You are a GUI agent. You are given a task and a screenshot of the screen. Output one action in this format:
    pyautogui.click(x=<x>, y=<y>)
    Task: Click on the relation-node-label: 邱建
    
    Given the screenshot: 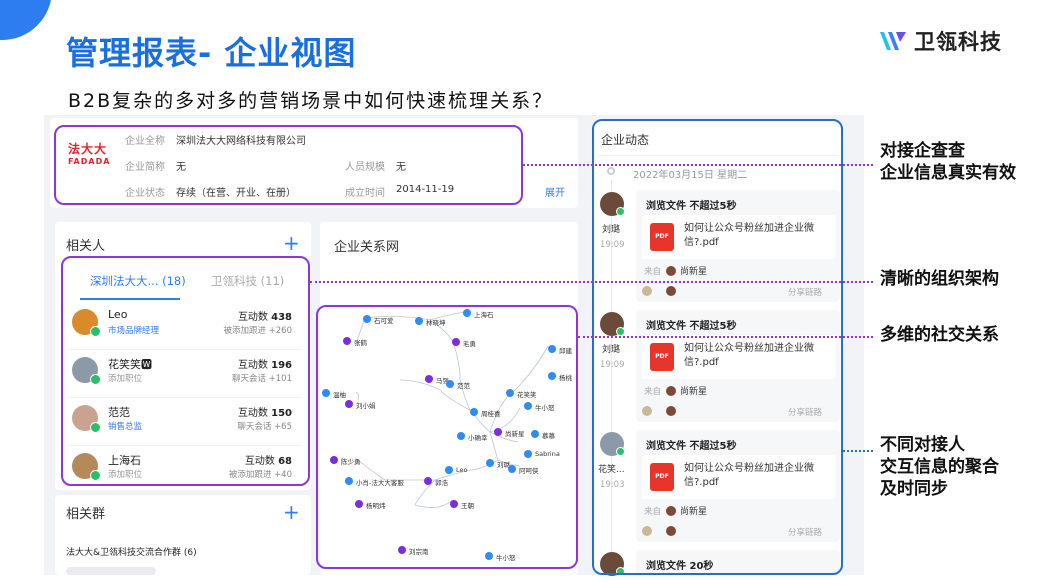 What is the action you would take?
    pyautogui.click(x=565, y=351)
    